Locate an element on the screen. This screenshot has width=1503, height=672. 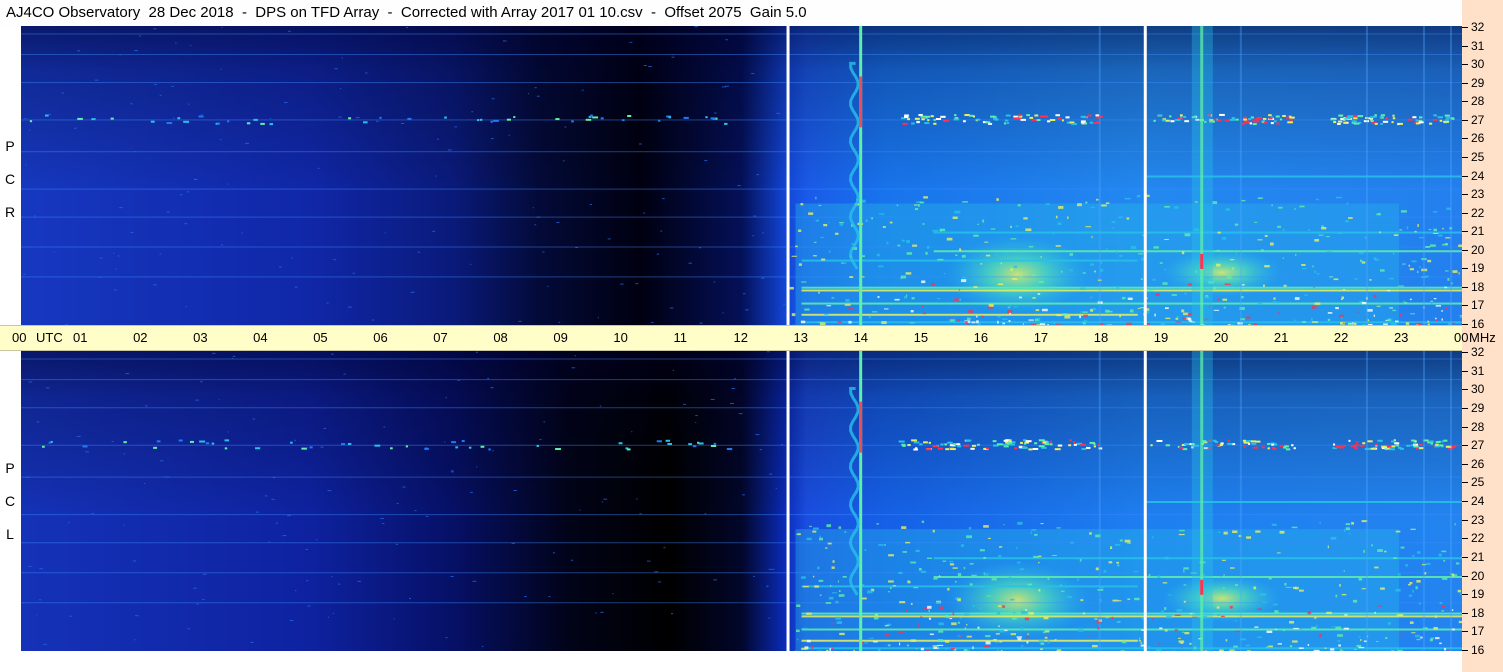
rcp-freq-label: 19 is located at coordinates (1478, 268).